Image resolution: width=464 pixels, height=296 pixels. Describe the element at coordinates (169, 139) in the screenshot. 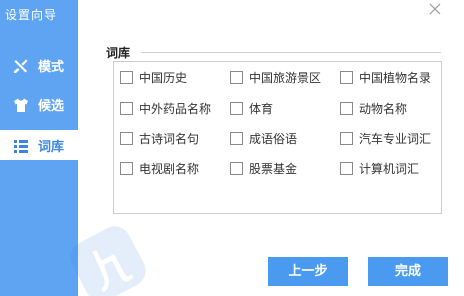

I see `option-label: 古诗词名句` at that location.